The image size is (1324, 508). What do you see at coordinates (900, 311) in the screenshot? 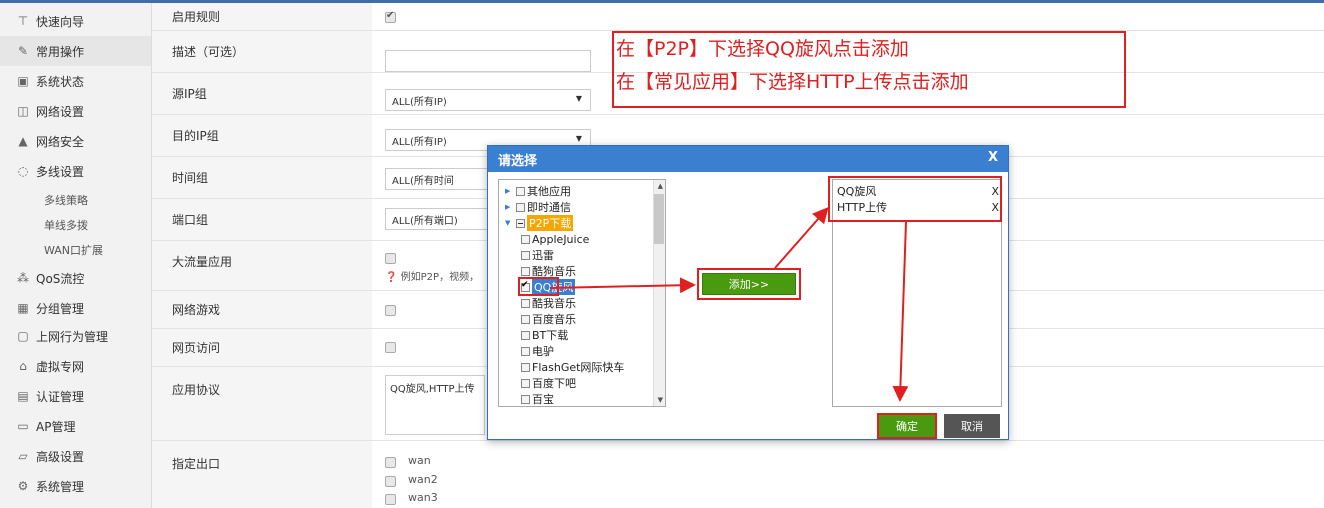
I see `arrow-to-ok` at bounding box center [900, 311].